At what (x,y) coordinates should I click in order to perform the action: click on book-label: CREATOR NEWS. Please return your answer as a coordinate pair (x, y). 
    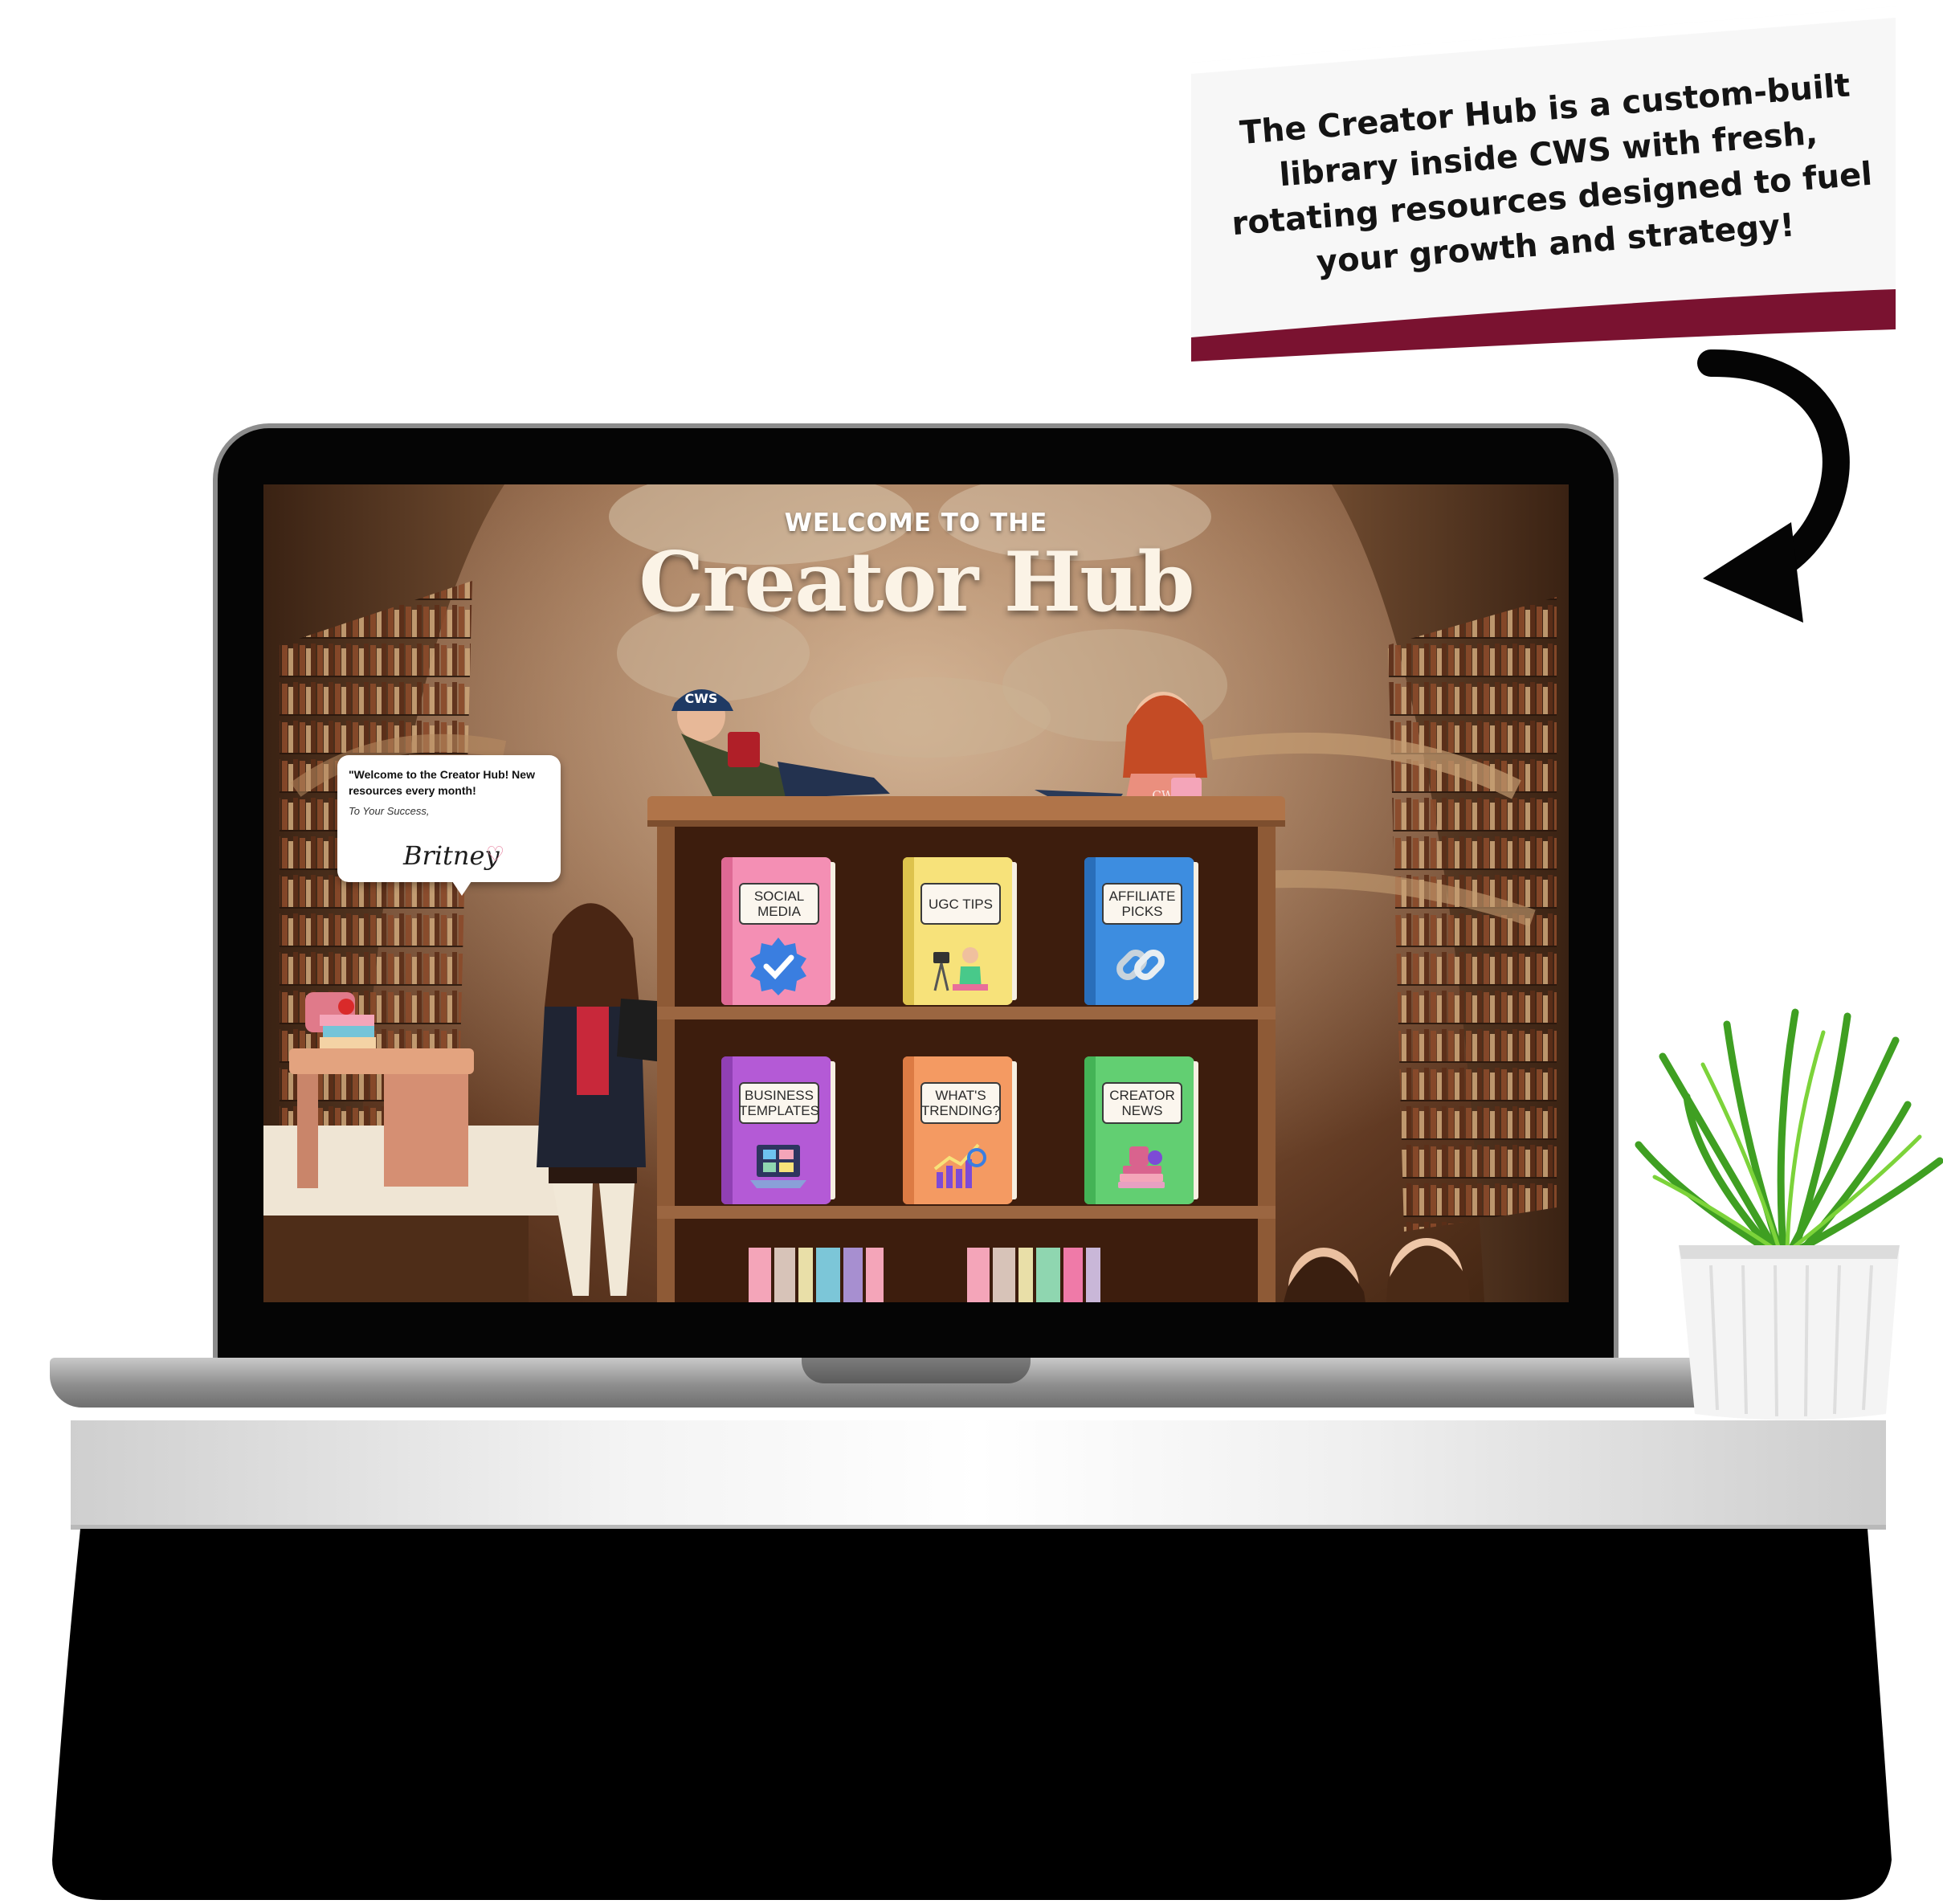
    Looking at the image, I should click on (1142, 1103).